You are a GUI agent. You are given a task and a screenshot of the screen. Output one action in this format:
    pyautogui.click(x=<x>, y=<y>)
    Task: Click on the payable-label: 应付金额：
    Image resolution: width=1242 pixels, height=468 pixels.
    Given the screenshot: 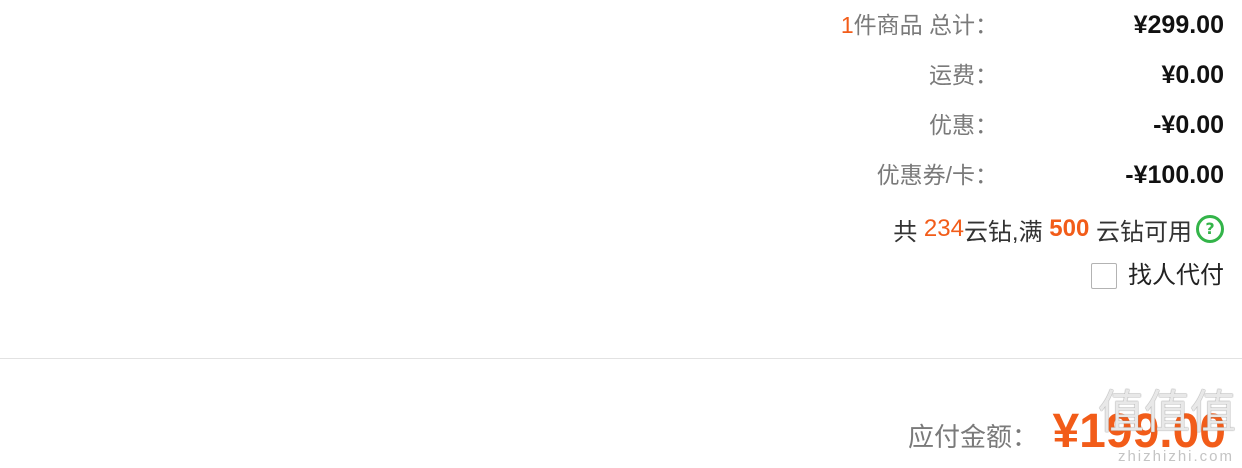 What is the action you would take?
    pyautogui.click(x=972, y=437)
    